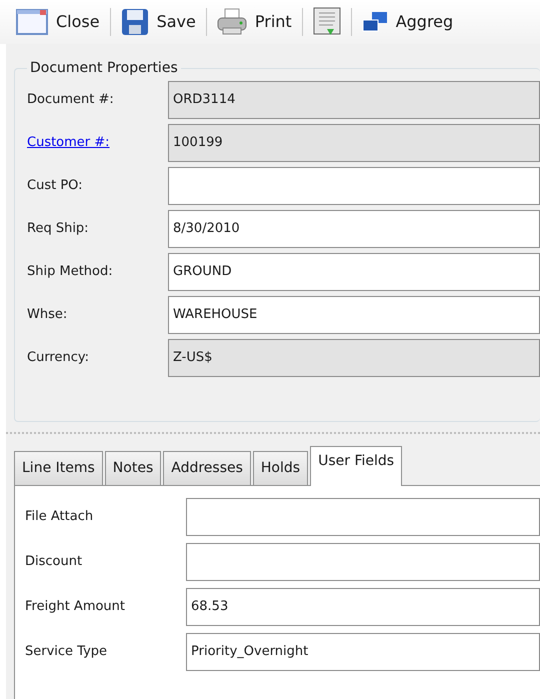 This screenshot has height=699, width=540. I want to click on stacked-windows-icon, so click(375, 22).